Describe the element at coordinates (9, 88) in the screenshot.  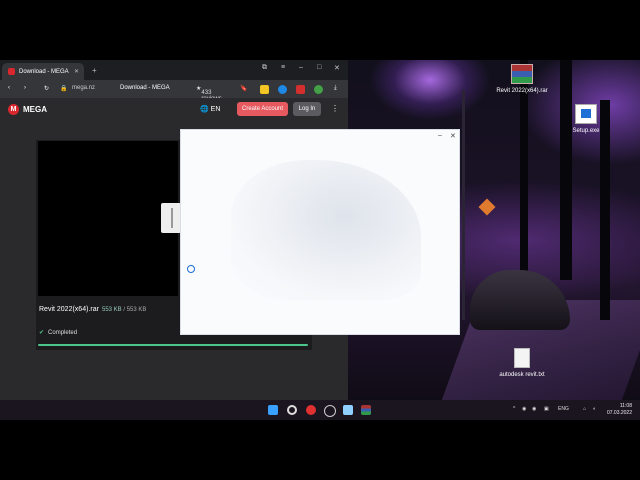
I see `back-icon: ‹` at that location.